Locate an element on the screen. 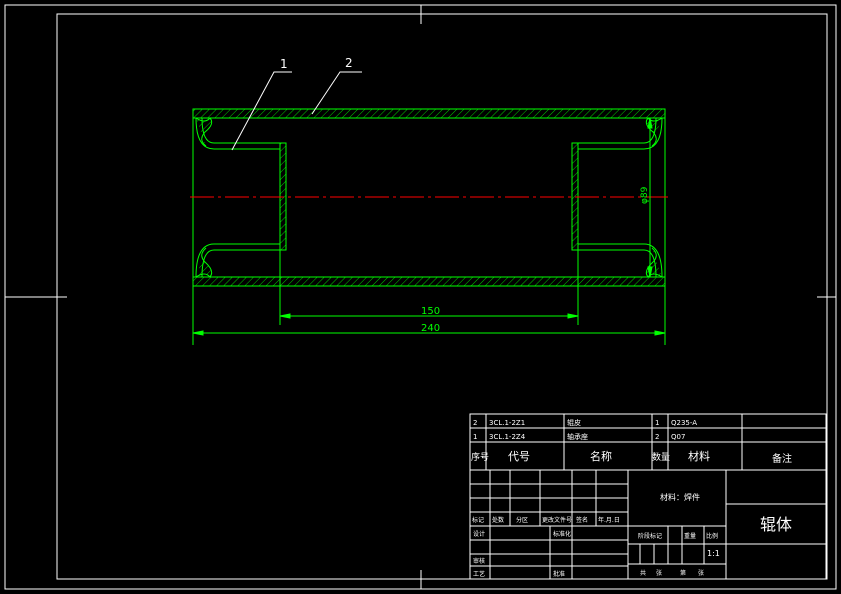  bom-row2-code: 3CL.1-2Z4 is located at coordinates (507, 437).